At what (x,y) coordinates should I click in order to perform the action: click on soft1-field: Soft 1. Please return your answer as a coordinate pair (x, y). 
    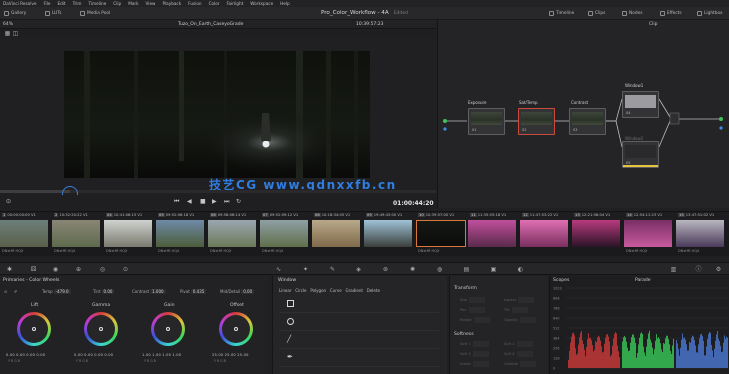
    Looking at the image, I should click on (474, 344).